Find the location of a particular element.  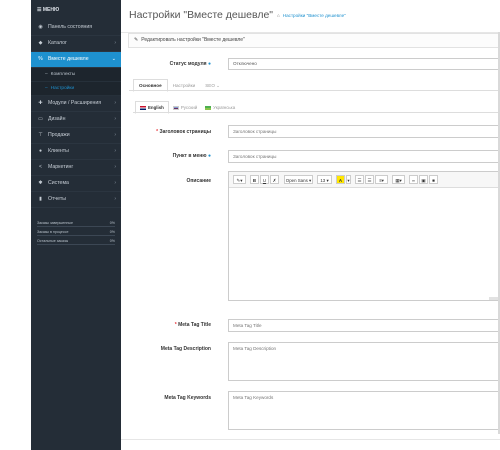

page-title: Настройки "Вместе дешевле" is located at coordinates (201, 15).